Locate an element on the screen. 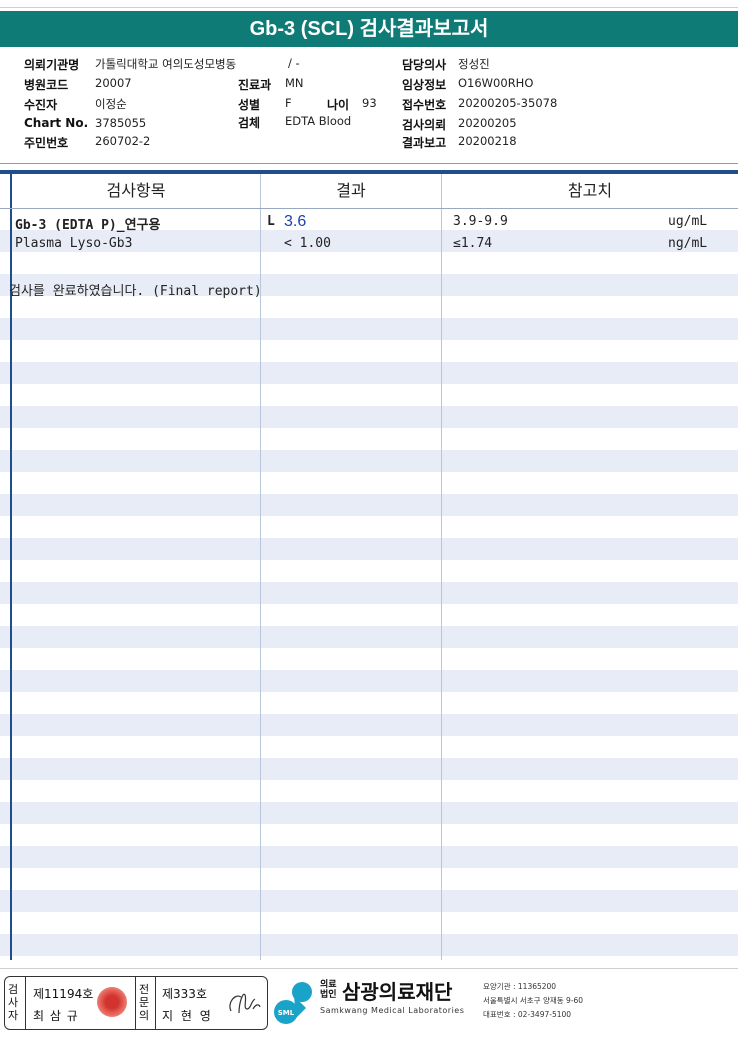 The height and width of the screenshot is (1041, 738). chart-label: Chart No. is located at coordinates (56, 123).